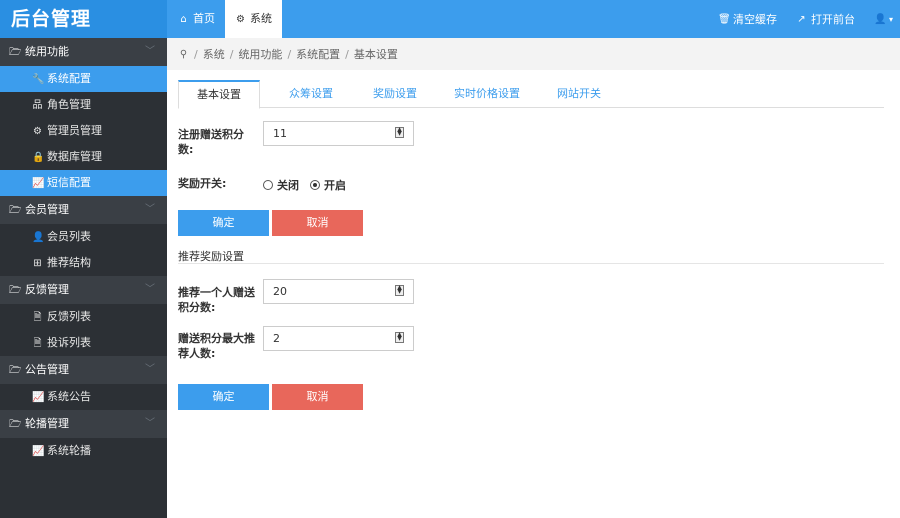 The image size is (900, 518). What do you see at coordinates (47, 369) in the screenshot?
I see `sidebar-group-label: 公告管理` at bounding box center [47, 369].